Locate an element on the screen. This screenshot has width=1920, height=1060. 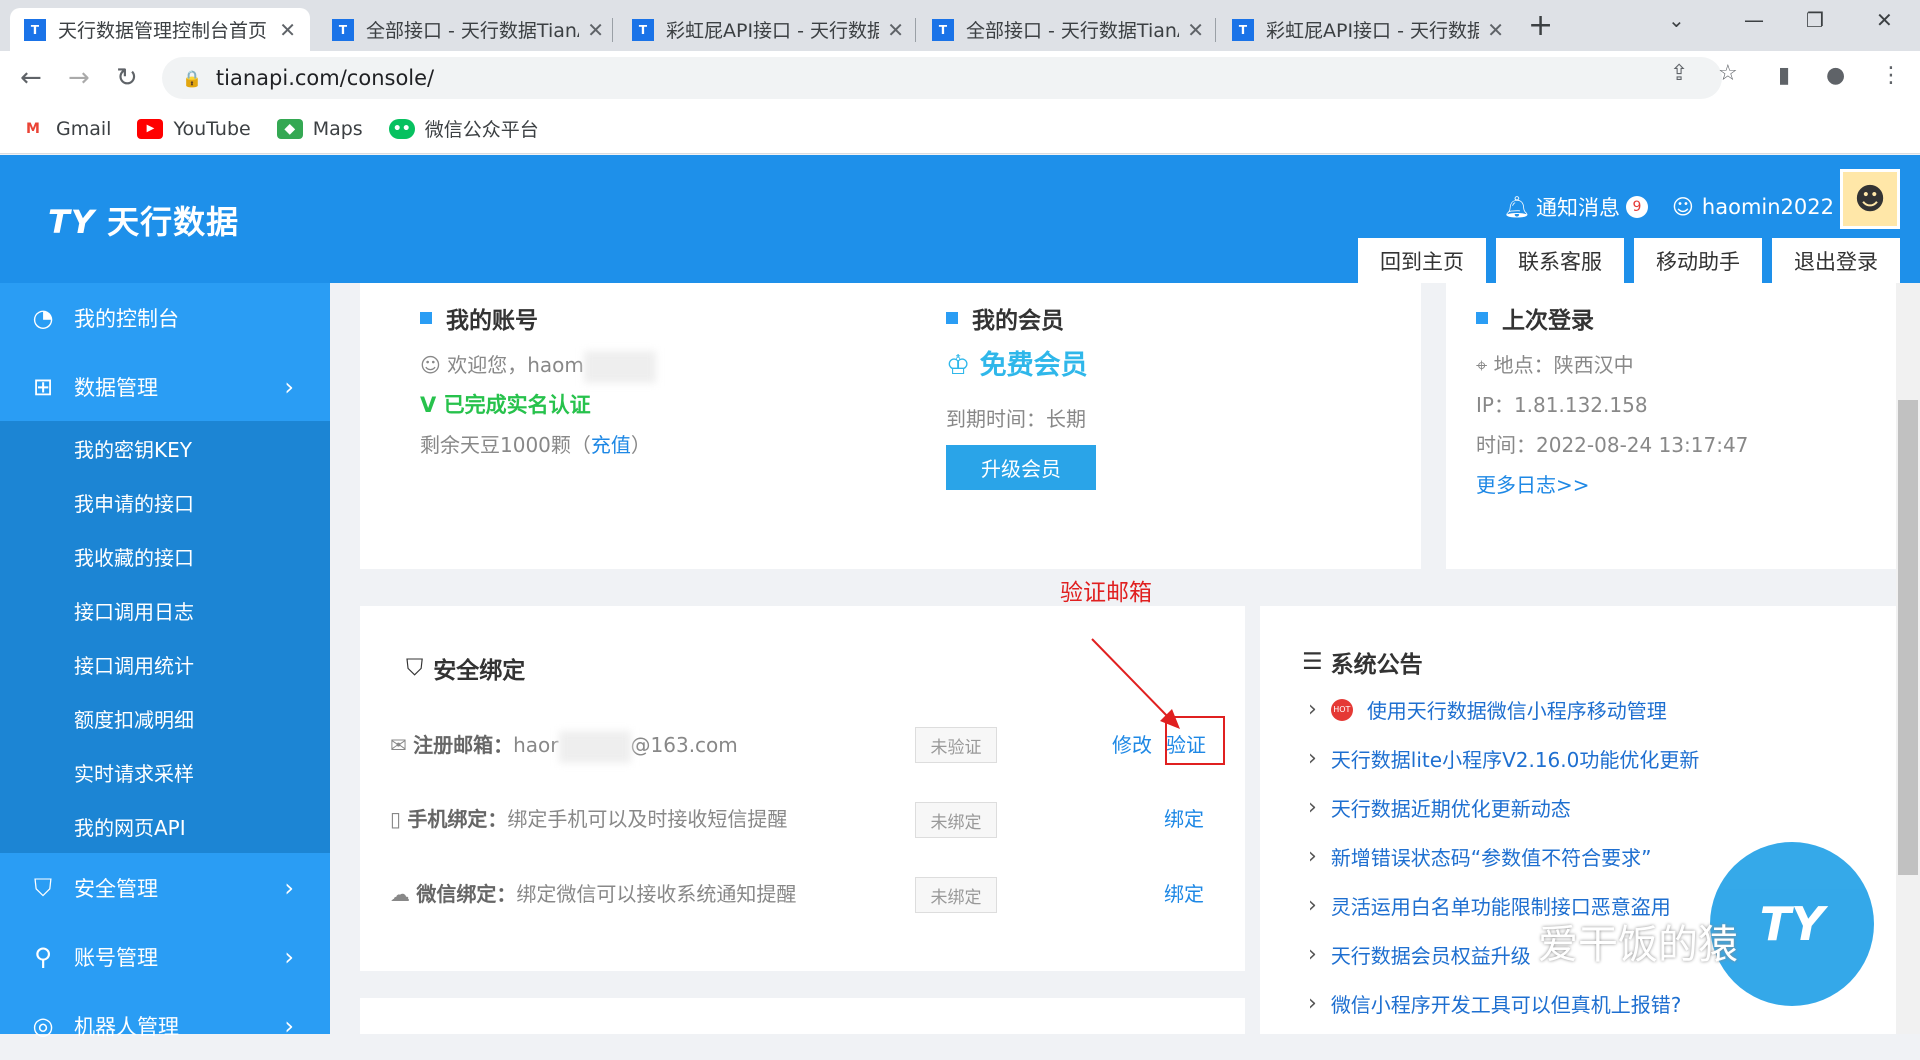
sidebar-subitem-call-stats: 接口调用统计 is located at coordinates (165, 664).